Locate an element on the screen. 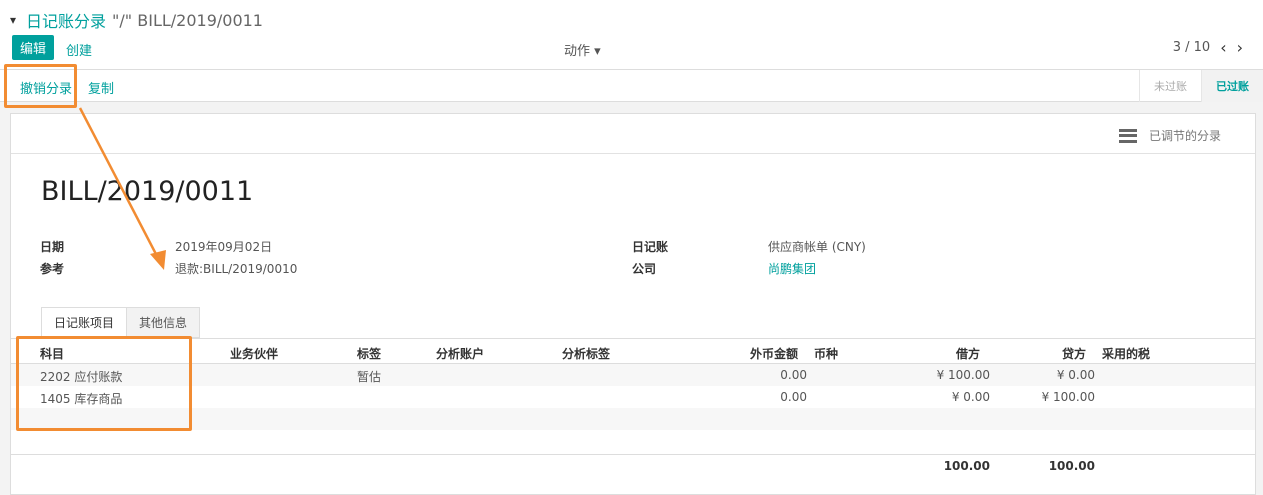 This screenshot has width=1263, height=495. chevron-down-icon: ▾ is located at coordinates (13, 20).